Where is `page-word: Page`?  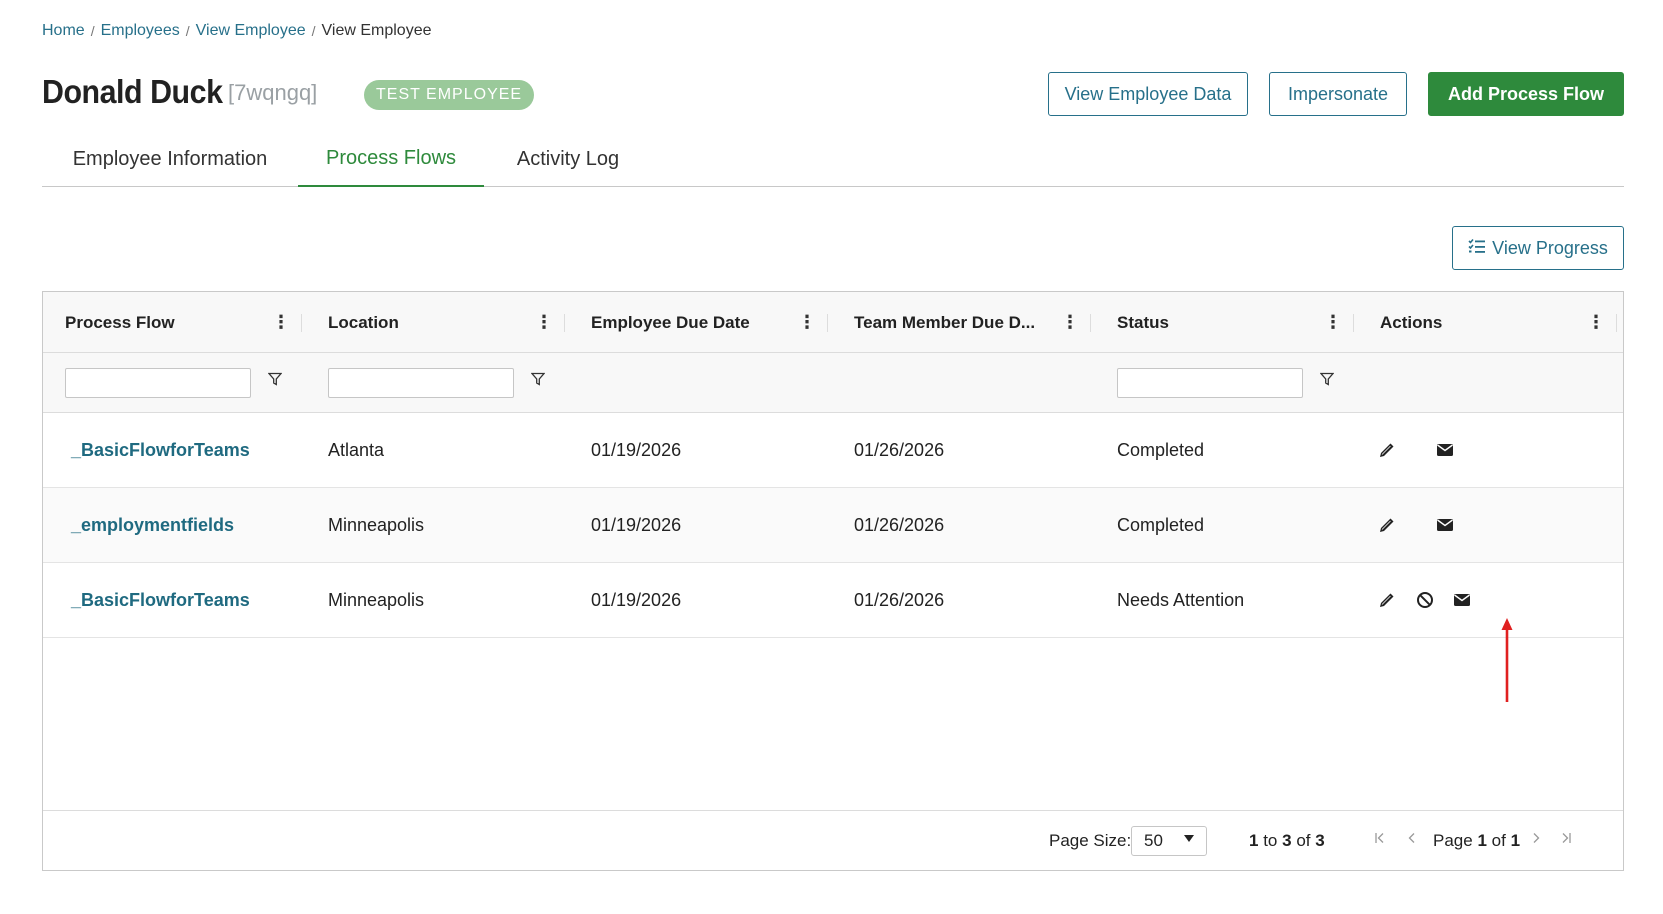 page-word: Page is located at coordinates (1453, 840).